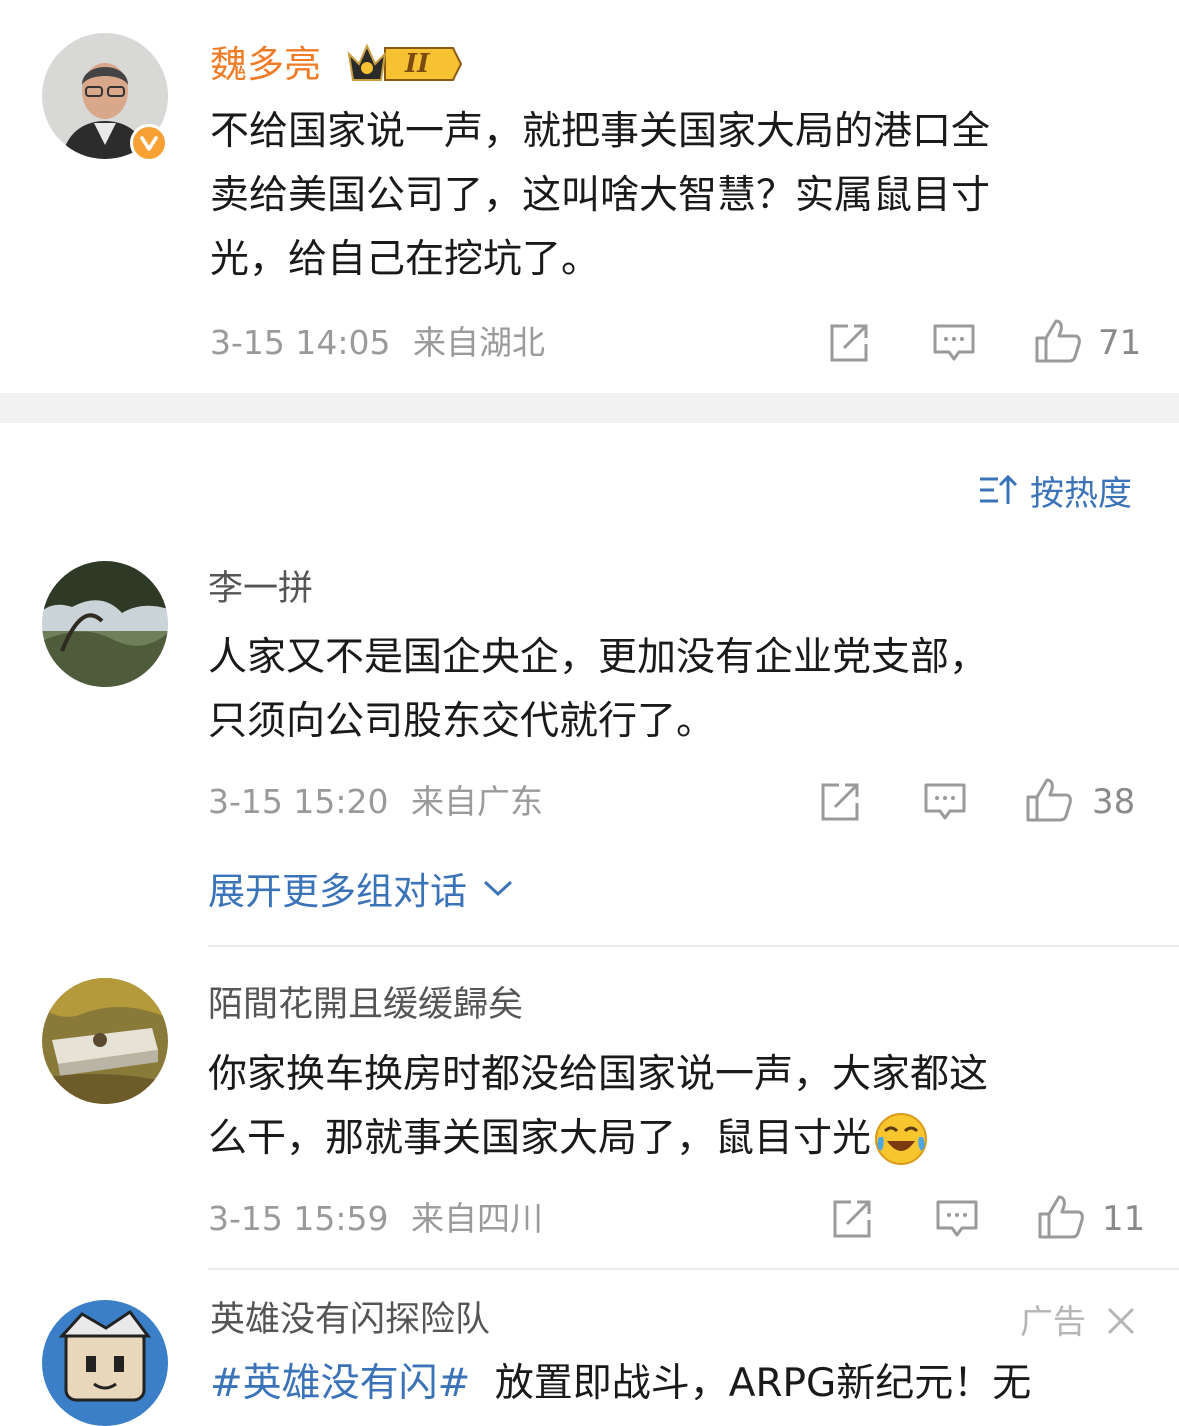  Describe the element at coordinates (105, 1363) in the screenshot. I see `ad-avatar` at that location.